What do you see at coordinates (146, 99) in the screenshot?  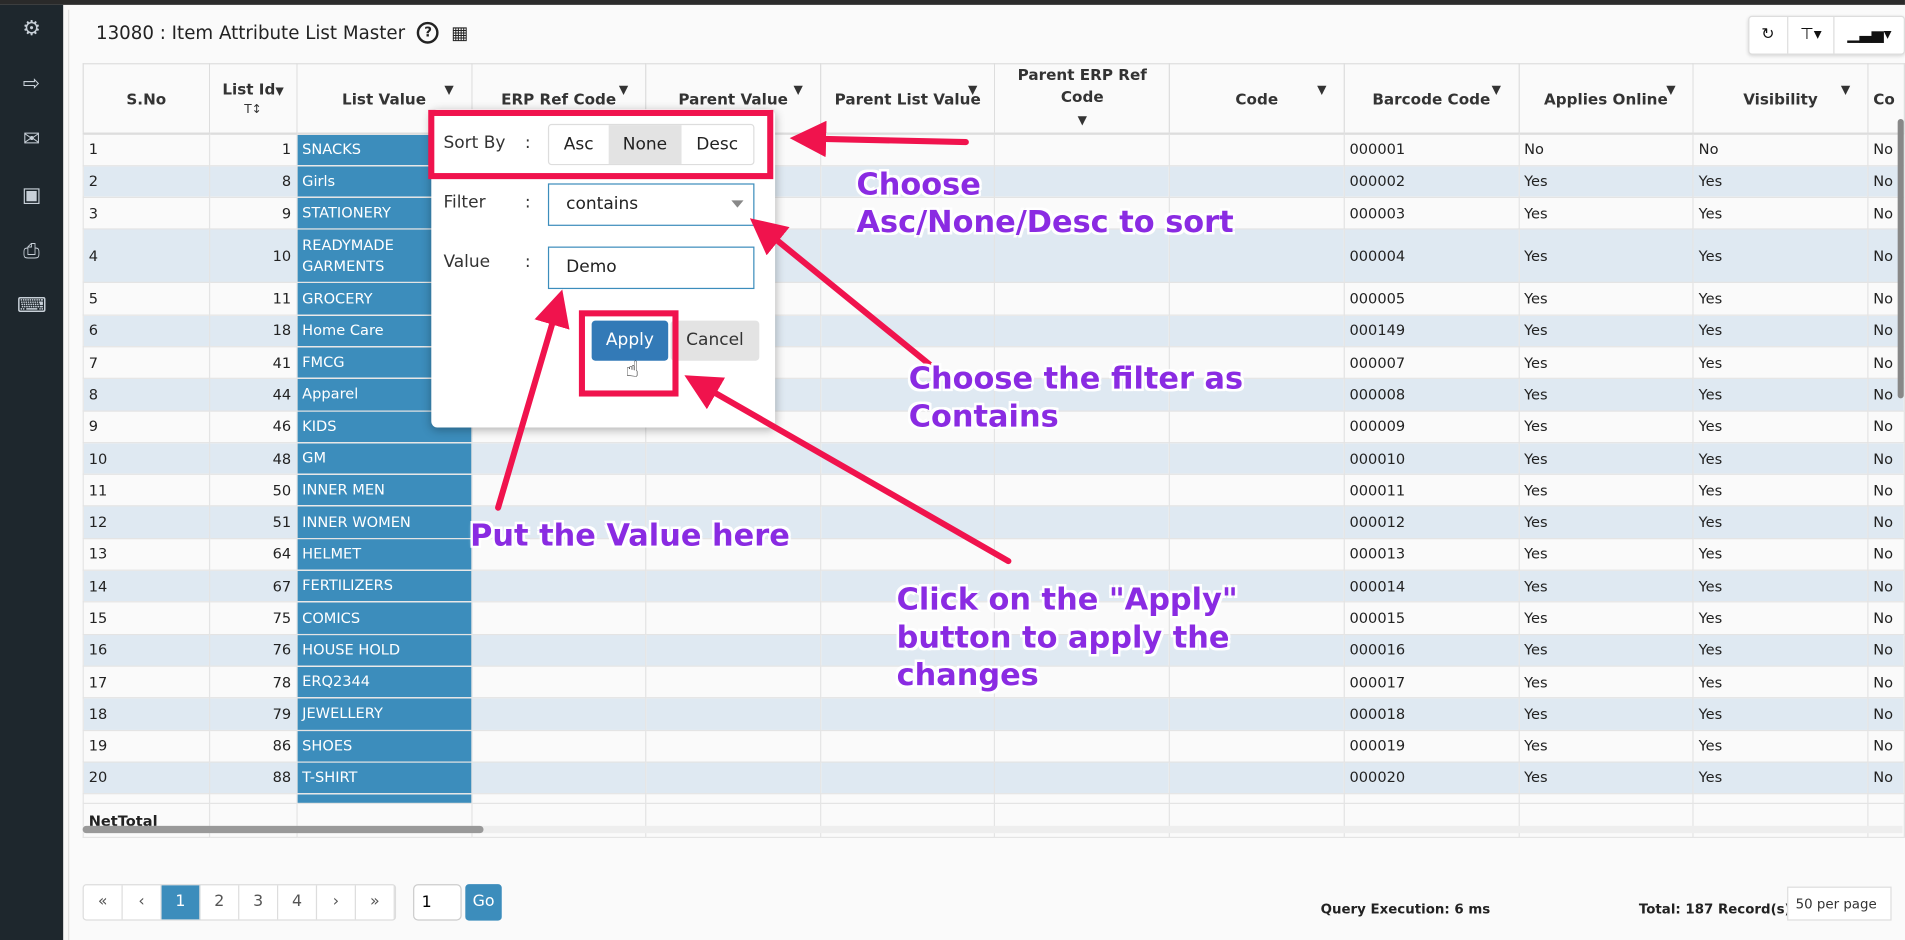 I see `column-header: S.No` at bounding box center [146, 99].